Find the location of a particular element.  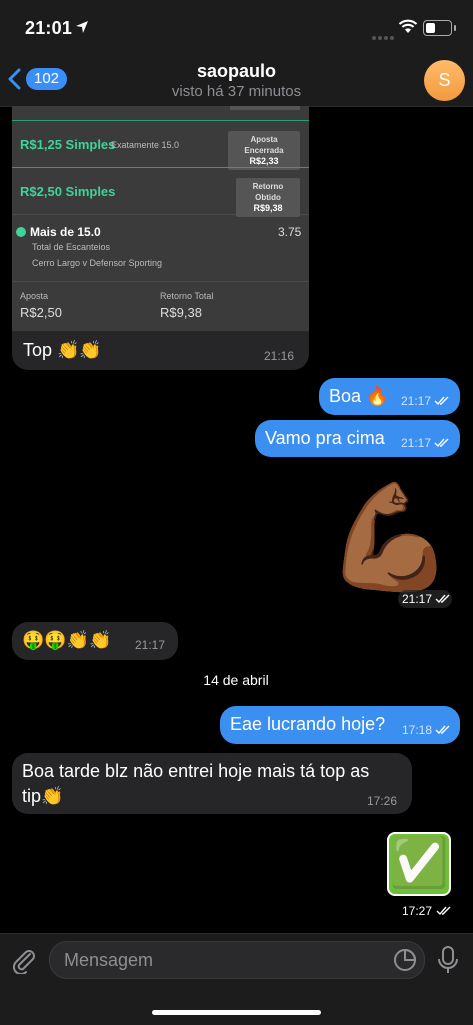

message-bubble-outgoing: Eae lucrando hoje? 17:18 is located at coordinates (340, 725).